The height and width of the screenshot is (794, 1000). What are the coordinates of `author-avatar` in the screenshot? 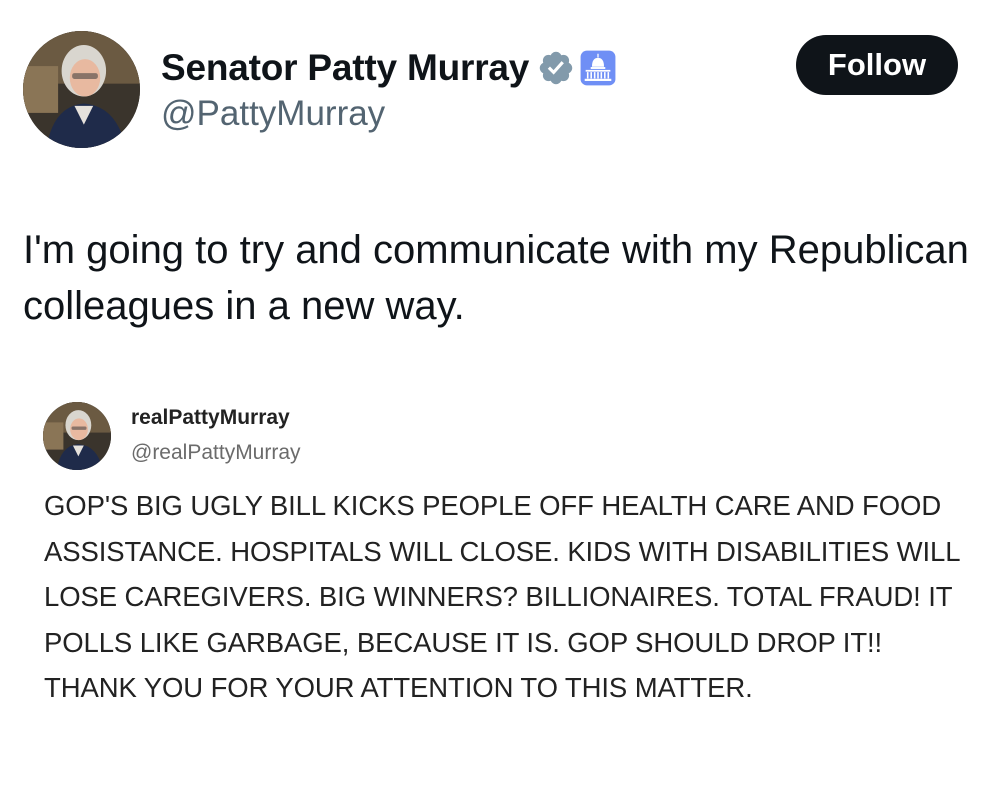 It's located at (81, 89).